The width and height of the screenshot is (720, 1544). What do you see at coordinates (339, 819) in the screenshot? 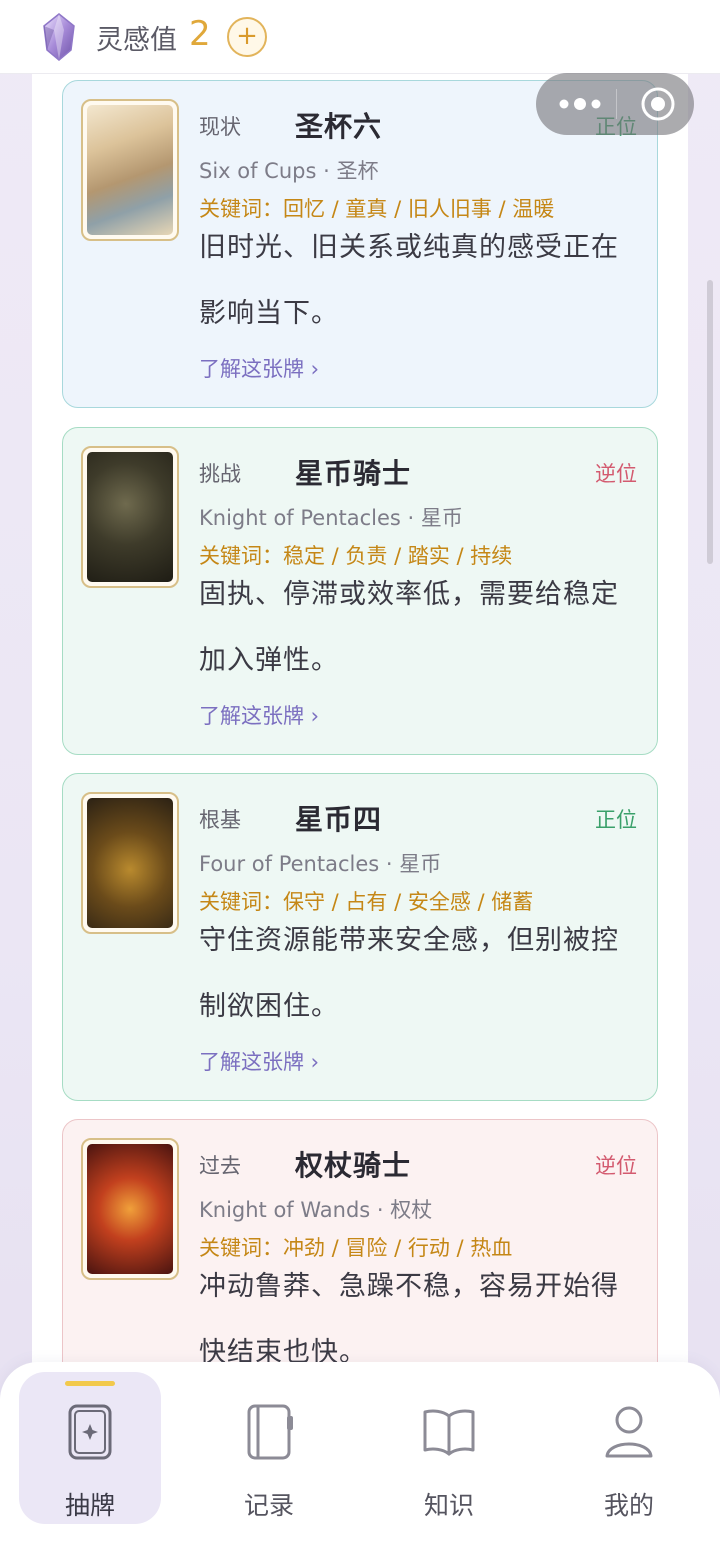
I see `card-name: 星币四` at bounding box center [339, 819].